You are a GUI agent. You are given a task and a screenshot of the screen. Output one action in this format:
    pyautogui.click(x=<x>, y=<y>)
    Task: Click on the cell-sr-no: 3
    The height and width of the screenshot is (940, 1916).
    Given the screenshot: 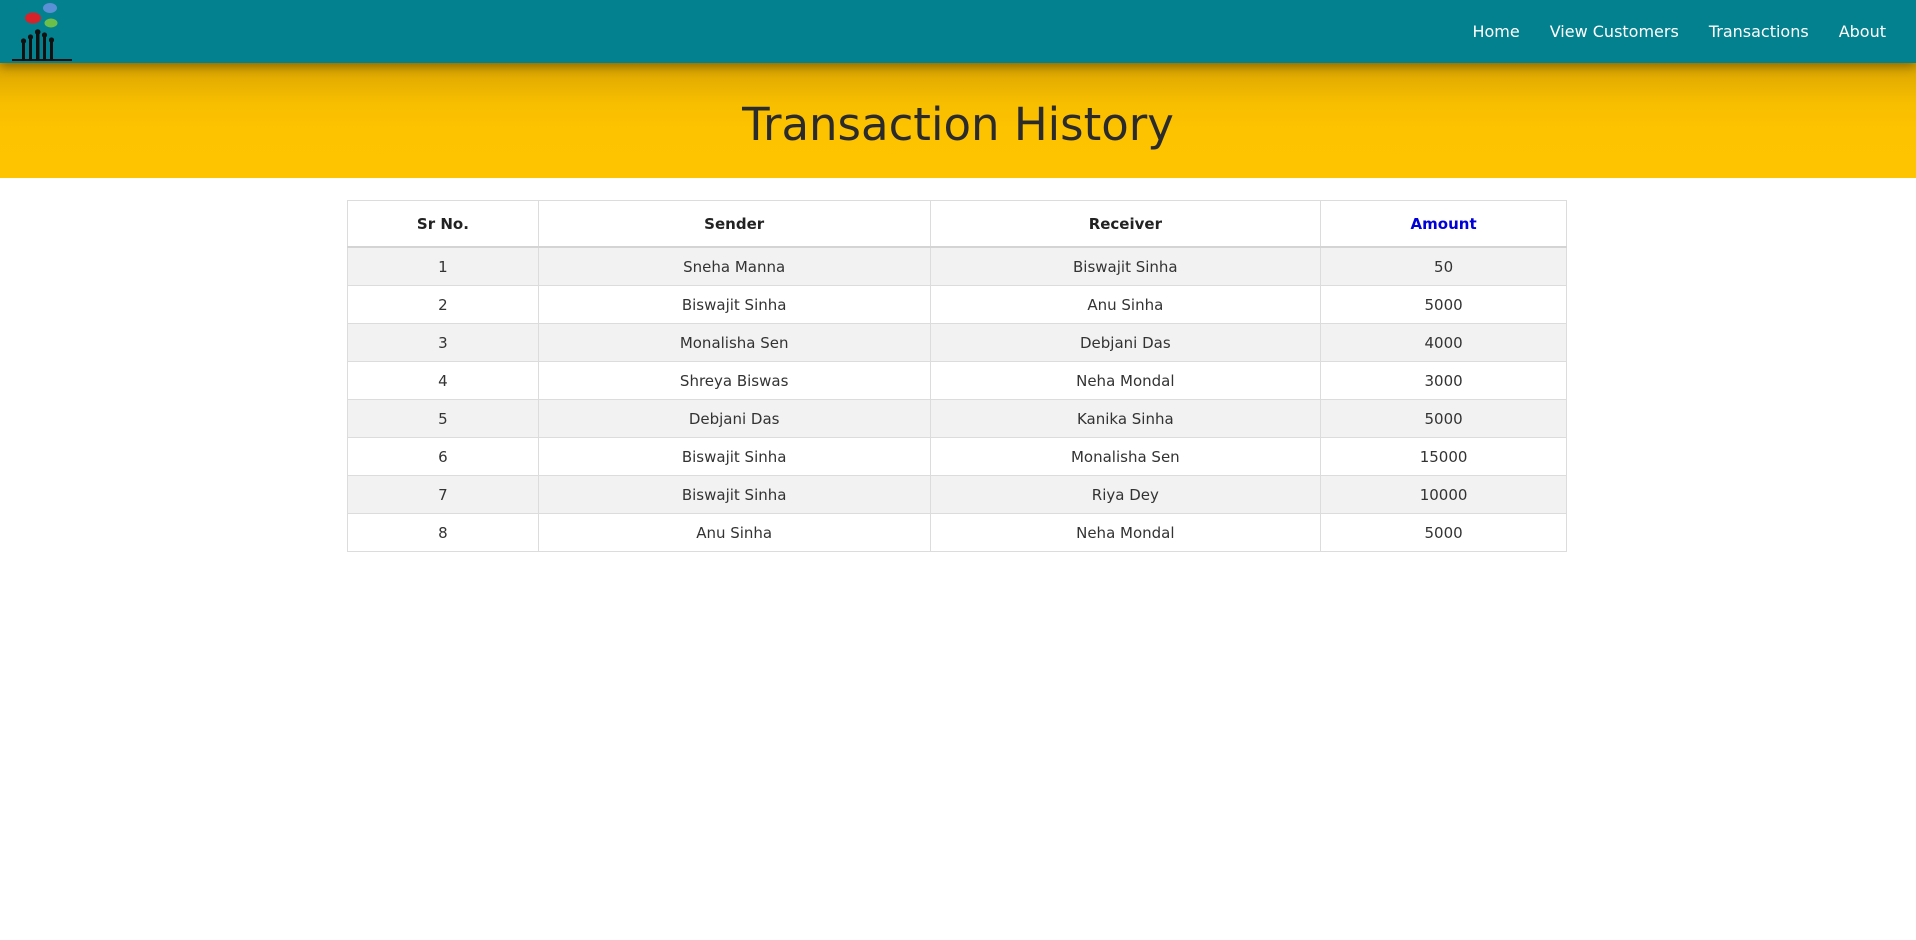 What is the action you would take?
    pyautogui.click(x=443, y=342)
    